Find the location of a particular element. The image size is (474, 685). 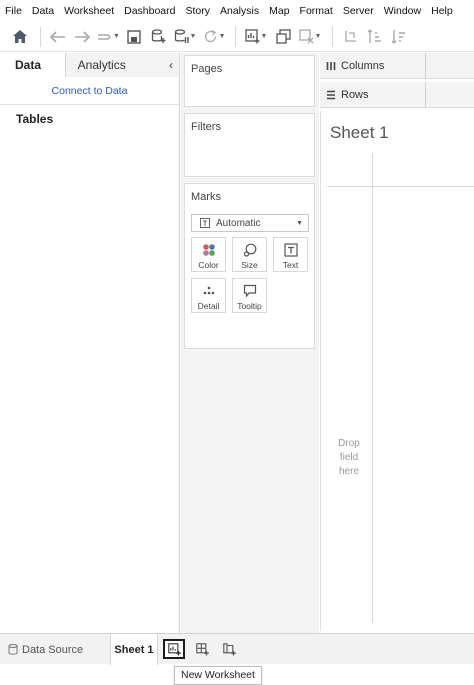

sort-ascending-button is located at coordinates (374, 37).